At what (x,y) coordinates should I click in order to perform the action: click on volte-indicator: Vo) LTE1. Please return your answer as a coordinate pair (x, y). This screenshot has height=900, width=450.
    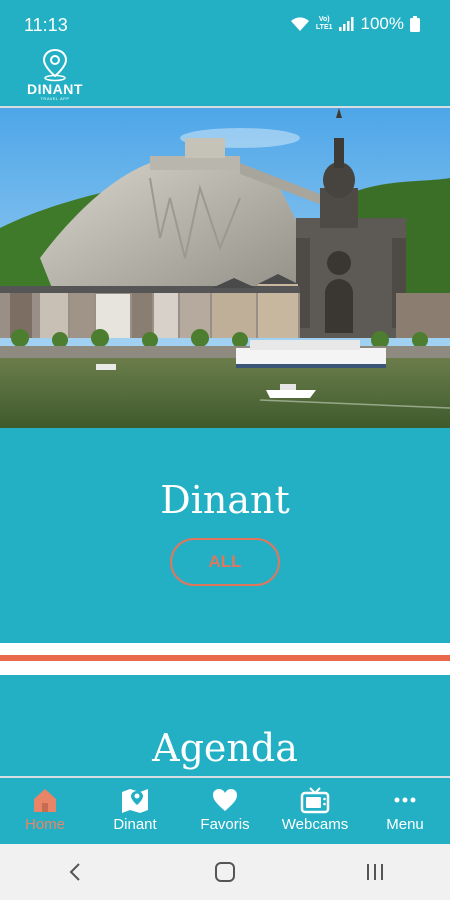
    Looking at the image, I should click on (324, 23).